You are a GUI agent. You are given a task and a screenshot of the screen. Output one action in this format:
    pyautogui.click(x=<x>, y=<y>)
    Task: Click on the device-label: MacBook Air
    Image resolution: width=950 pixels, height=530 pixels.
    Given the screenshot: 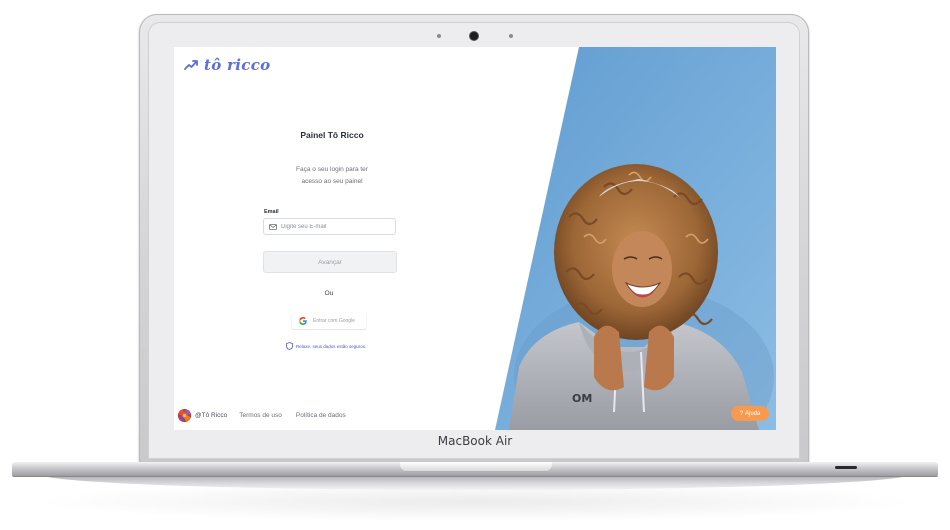 What is the action you would take?
    pyautogui.click(x=475, y=441)
    